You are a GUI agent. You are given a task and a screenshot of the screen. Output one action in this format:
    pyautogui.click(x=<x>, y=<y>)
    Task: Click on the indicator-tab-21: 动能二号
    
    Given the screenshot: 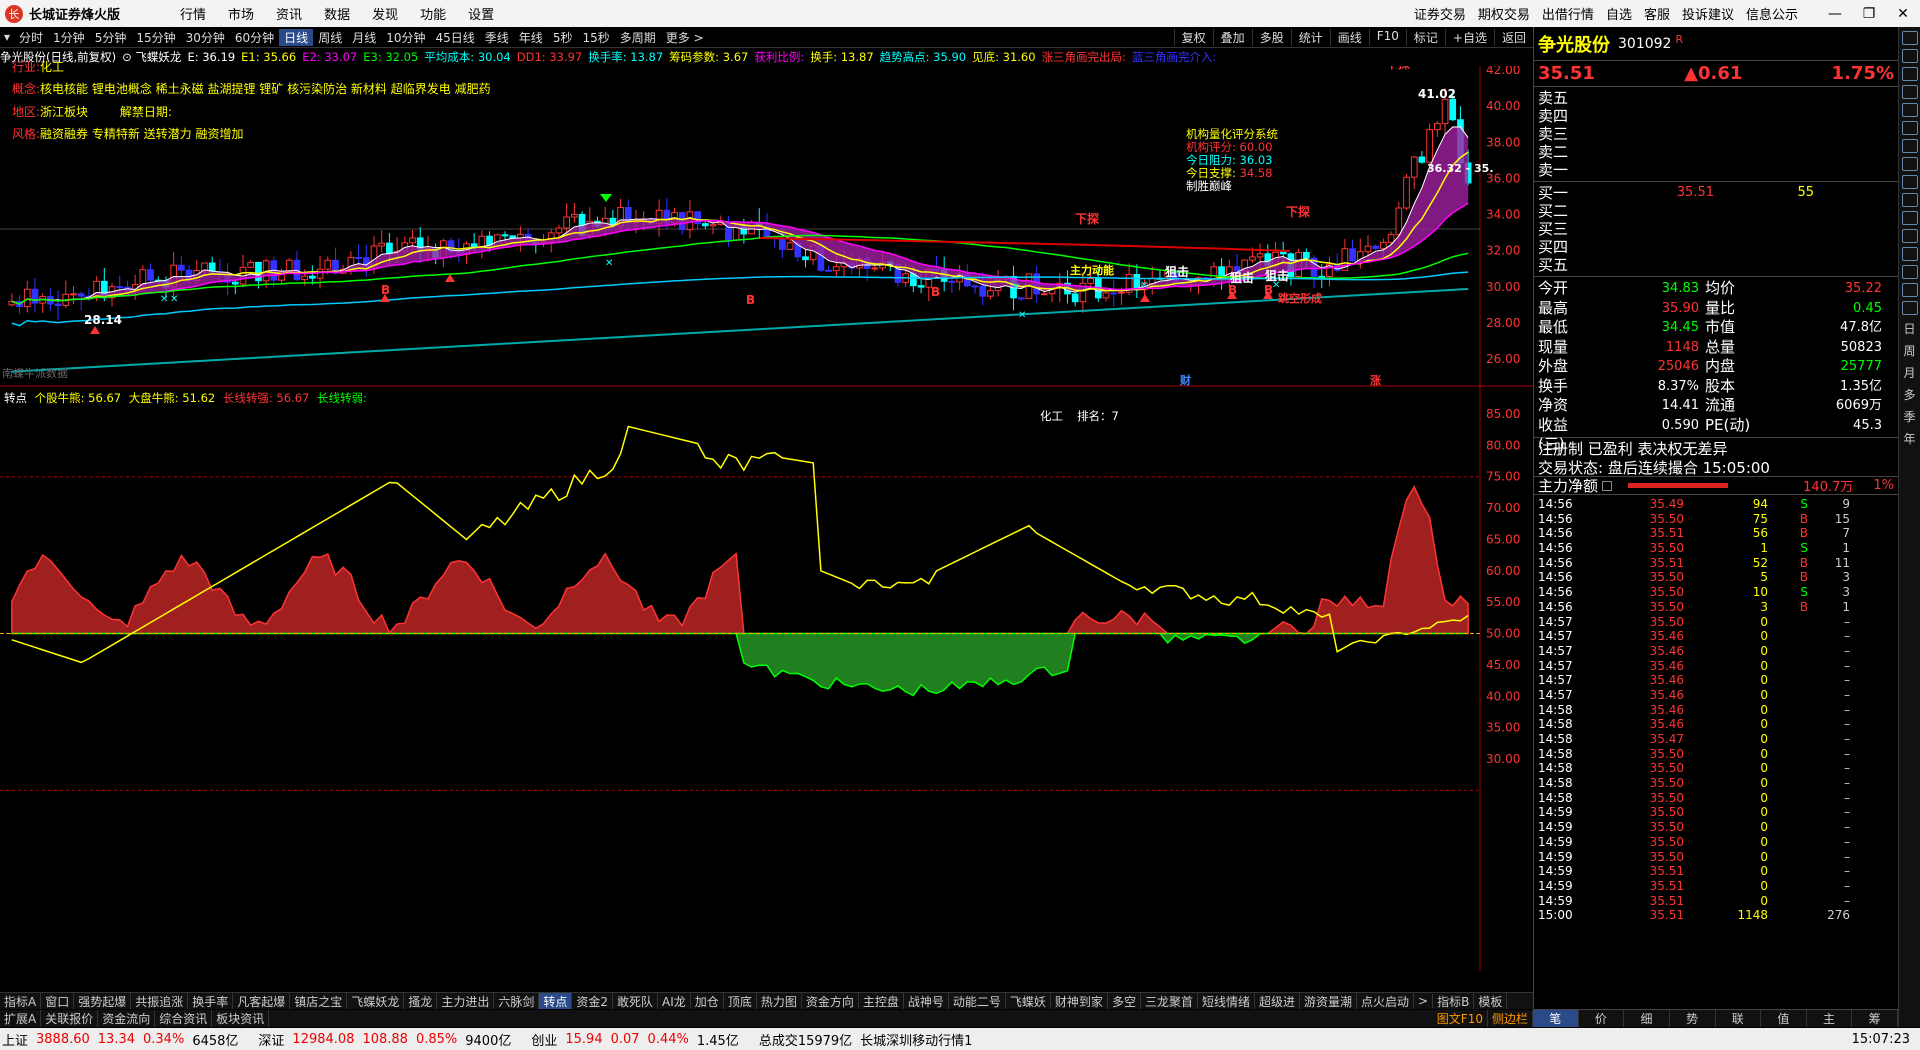 What is the action you would take?
    pyautogui.click(x=977, y=1001)
    